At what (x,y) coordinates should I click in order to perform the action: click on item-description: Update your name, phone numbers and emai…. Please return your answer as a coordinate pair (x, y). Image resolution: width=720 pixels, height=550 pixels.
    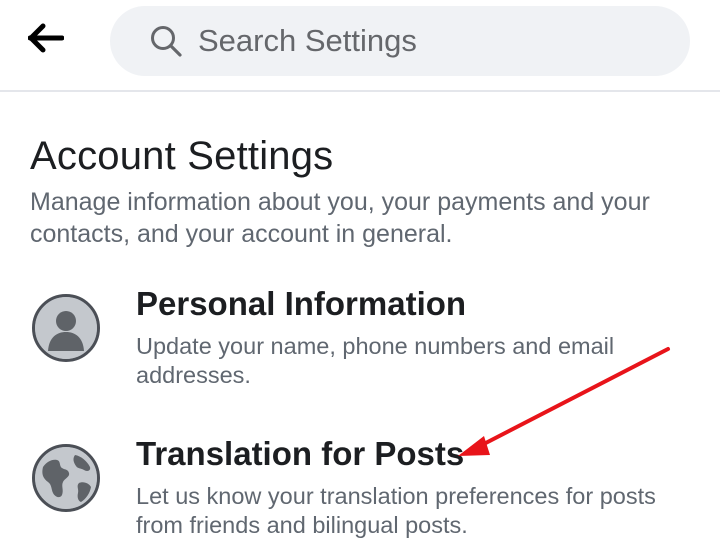
    Looking at the image, I should click on (375, 360).